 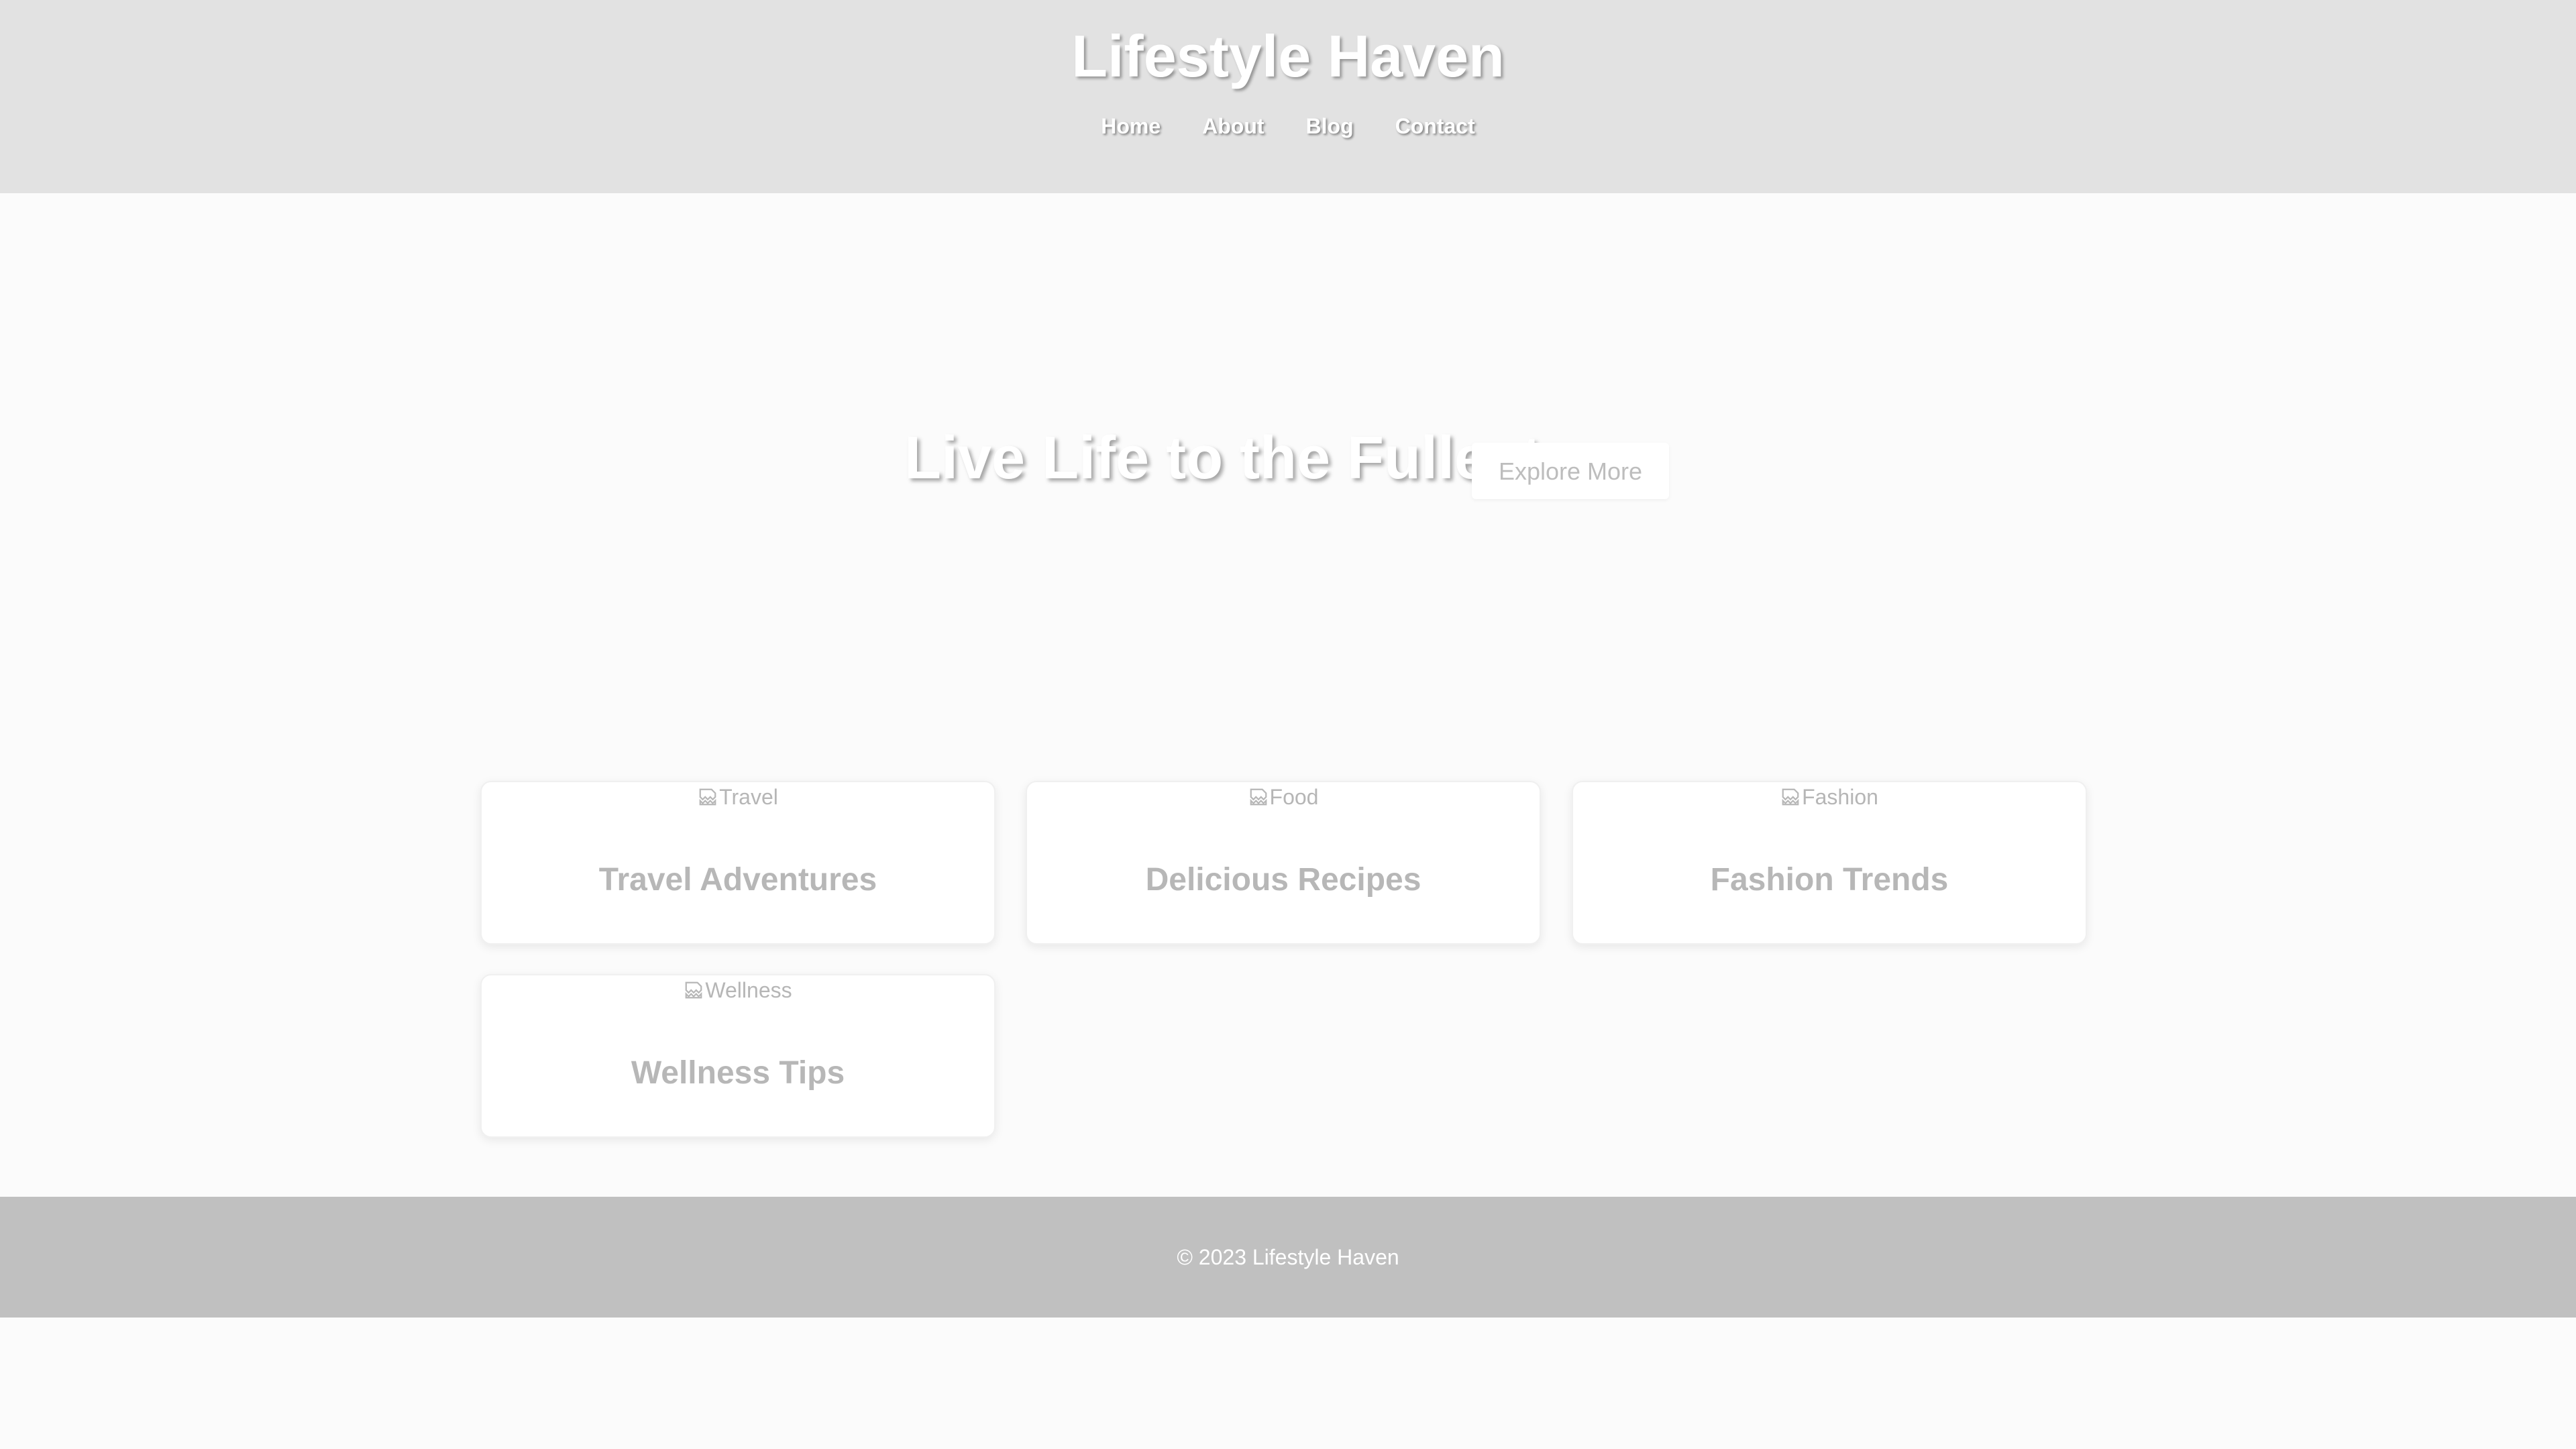 I want to click on card-image: Food, so click(x=1283, y=797).